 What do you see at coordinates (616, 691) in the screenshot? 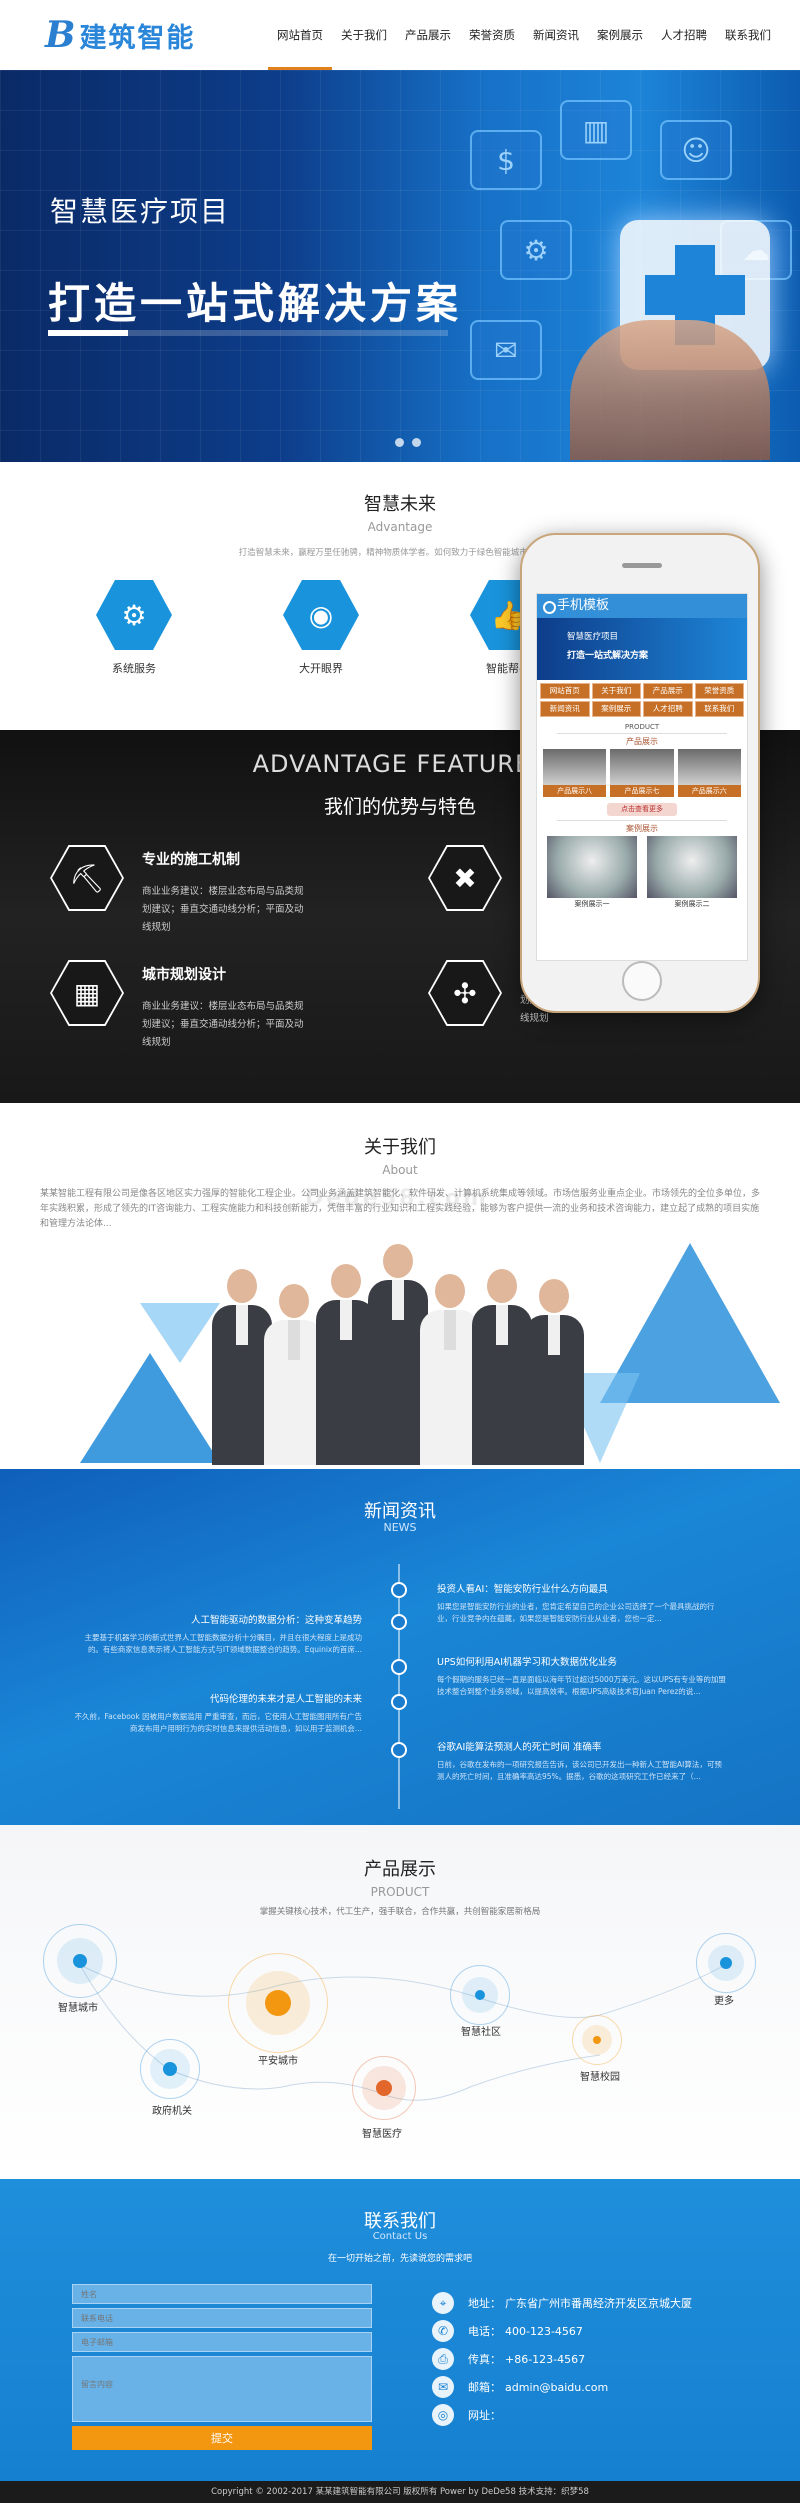
I see `phone-nav-item: 关于我们` at bounding box center [616, 691].